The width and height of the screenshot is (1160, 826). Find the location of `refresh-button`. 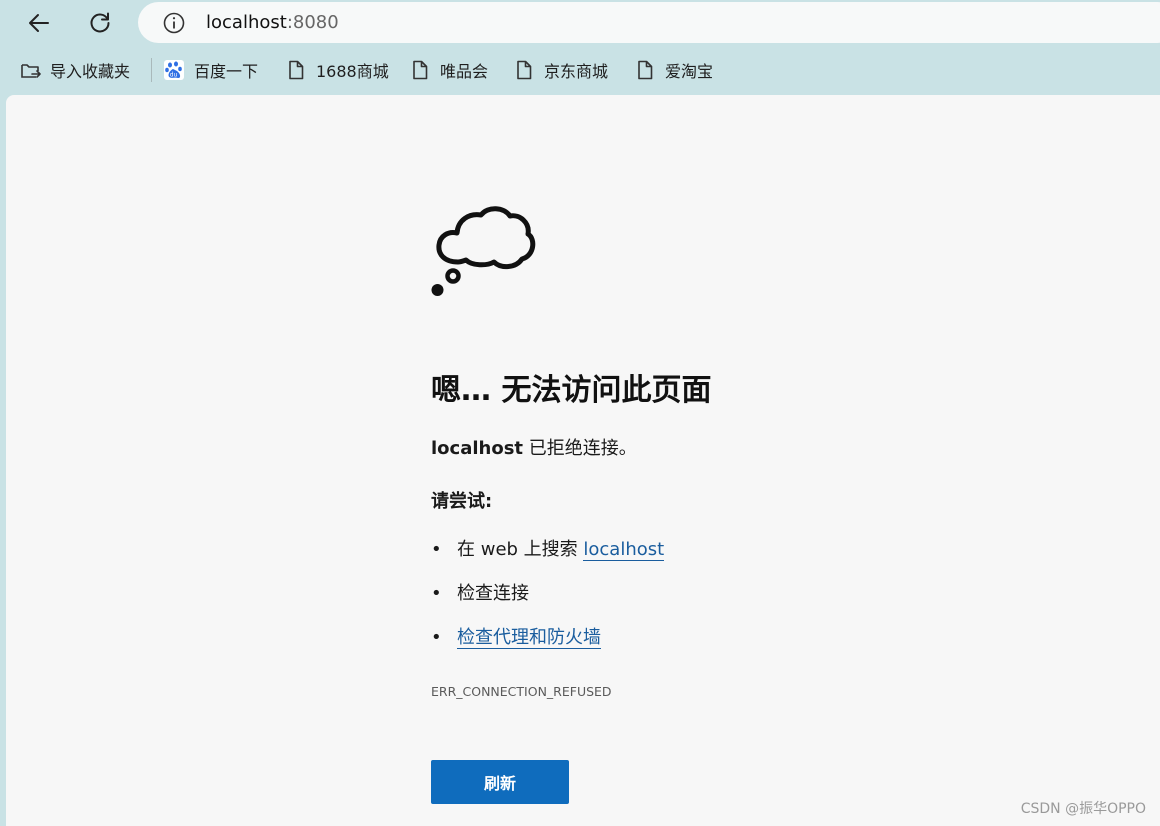

refresh-button is located at coordinates (100, 23).